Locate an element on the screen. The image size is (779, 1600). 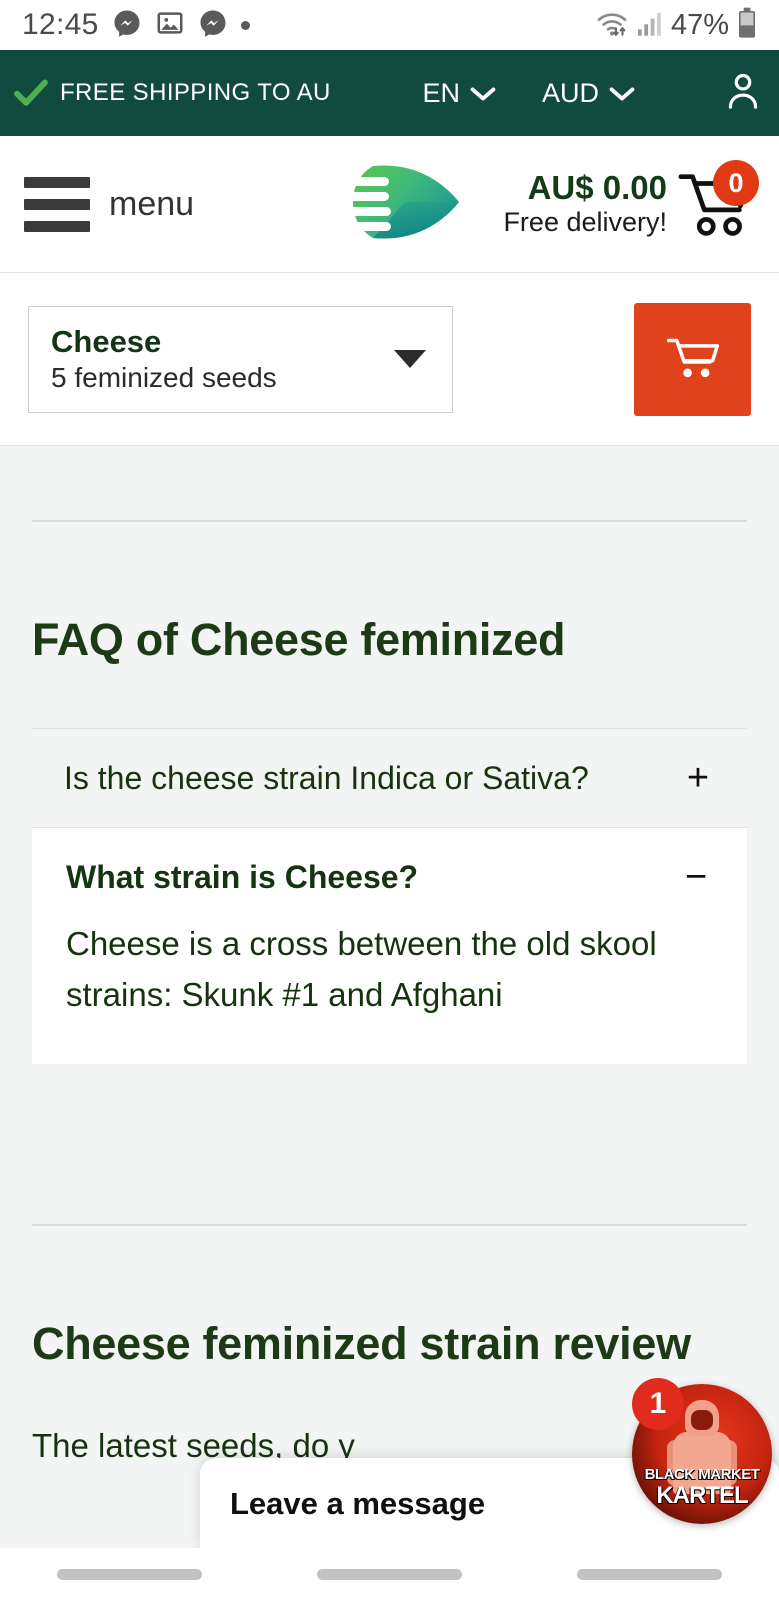
android-status-bar: 12:45 47% is located at coordinates (389, 25).